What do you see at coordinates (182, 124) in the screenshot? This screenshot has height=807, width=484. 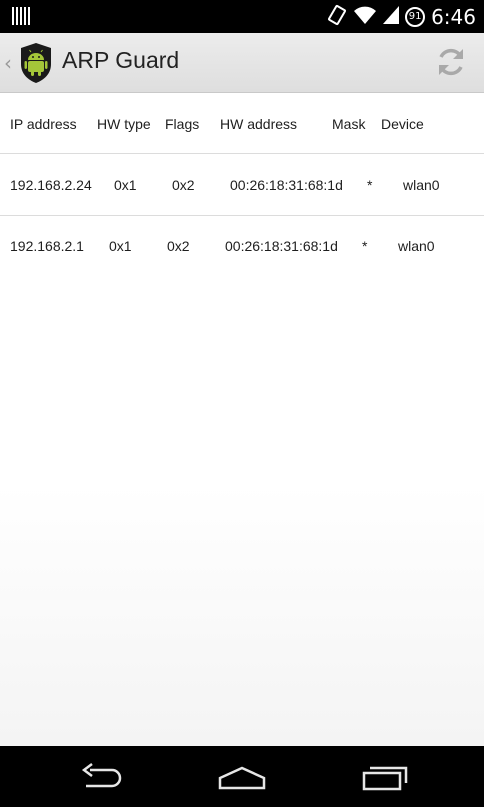 I see `header-flags: Flags` at bounding box center [182, 124].